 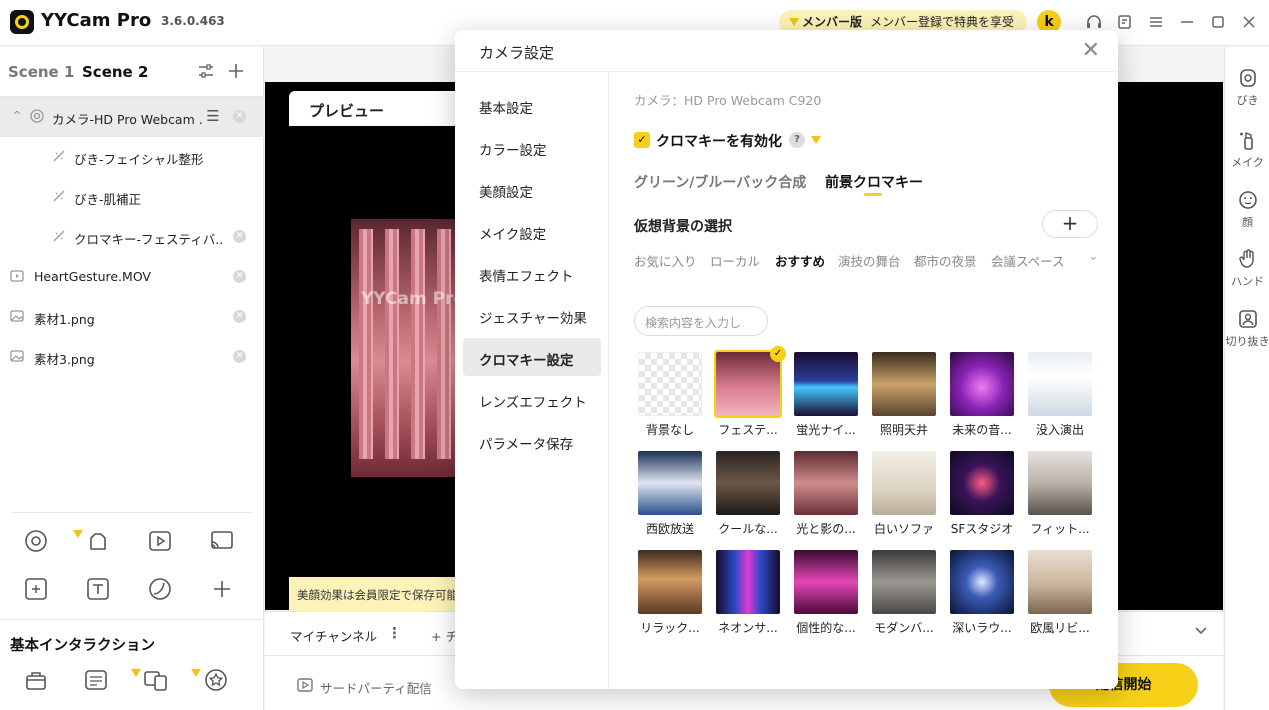 What do you see at coordinates (132, 197) in the screenshot?
I see `source-row-skin: びき-肌補正` at bounding box center [132, 197].